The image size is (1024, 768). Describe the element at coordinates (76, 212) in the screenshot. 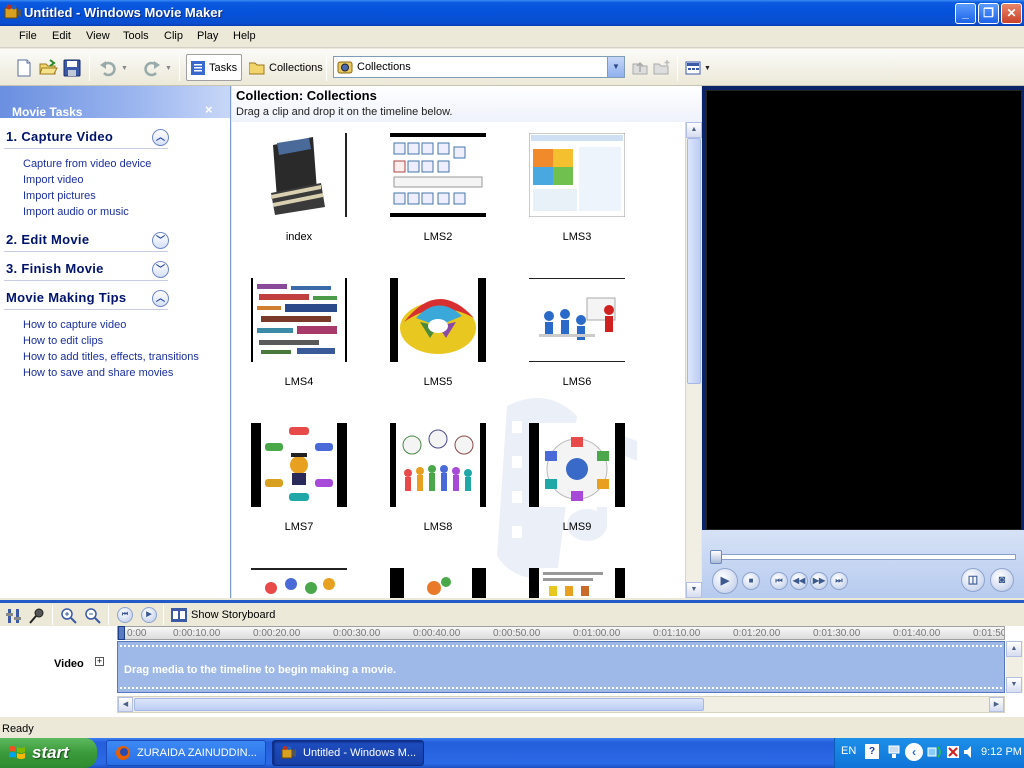

I see `link-import-audio: Import audio or music` at that location.